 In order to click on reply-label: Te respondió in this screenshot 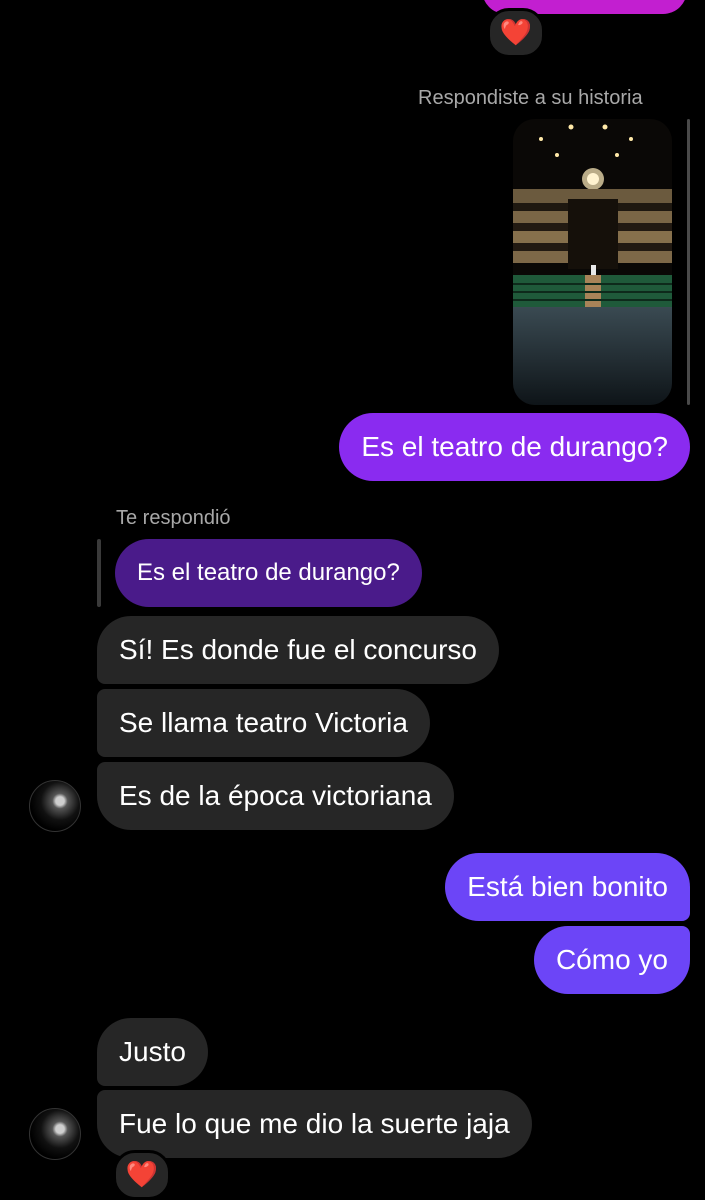, I will do `click(173, 518)`.